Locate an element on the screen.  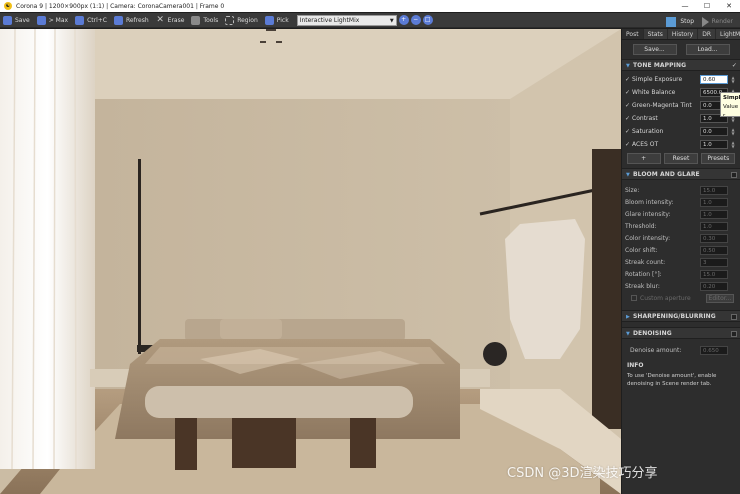
tooltip: Simple Value r is located at coordinates (730, 104).